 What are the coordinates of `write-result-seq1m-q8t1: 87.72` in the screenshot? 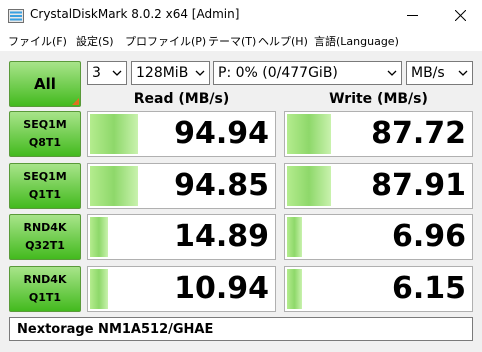 It's located at (378, 134).